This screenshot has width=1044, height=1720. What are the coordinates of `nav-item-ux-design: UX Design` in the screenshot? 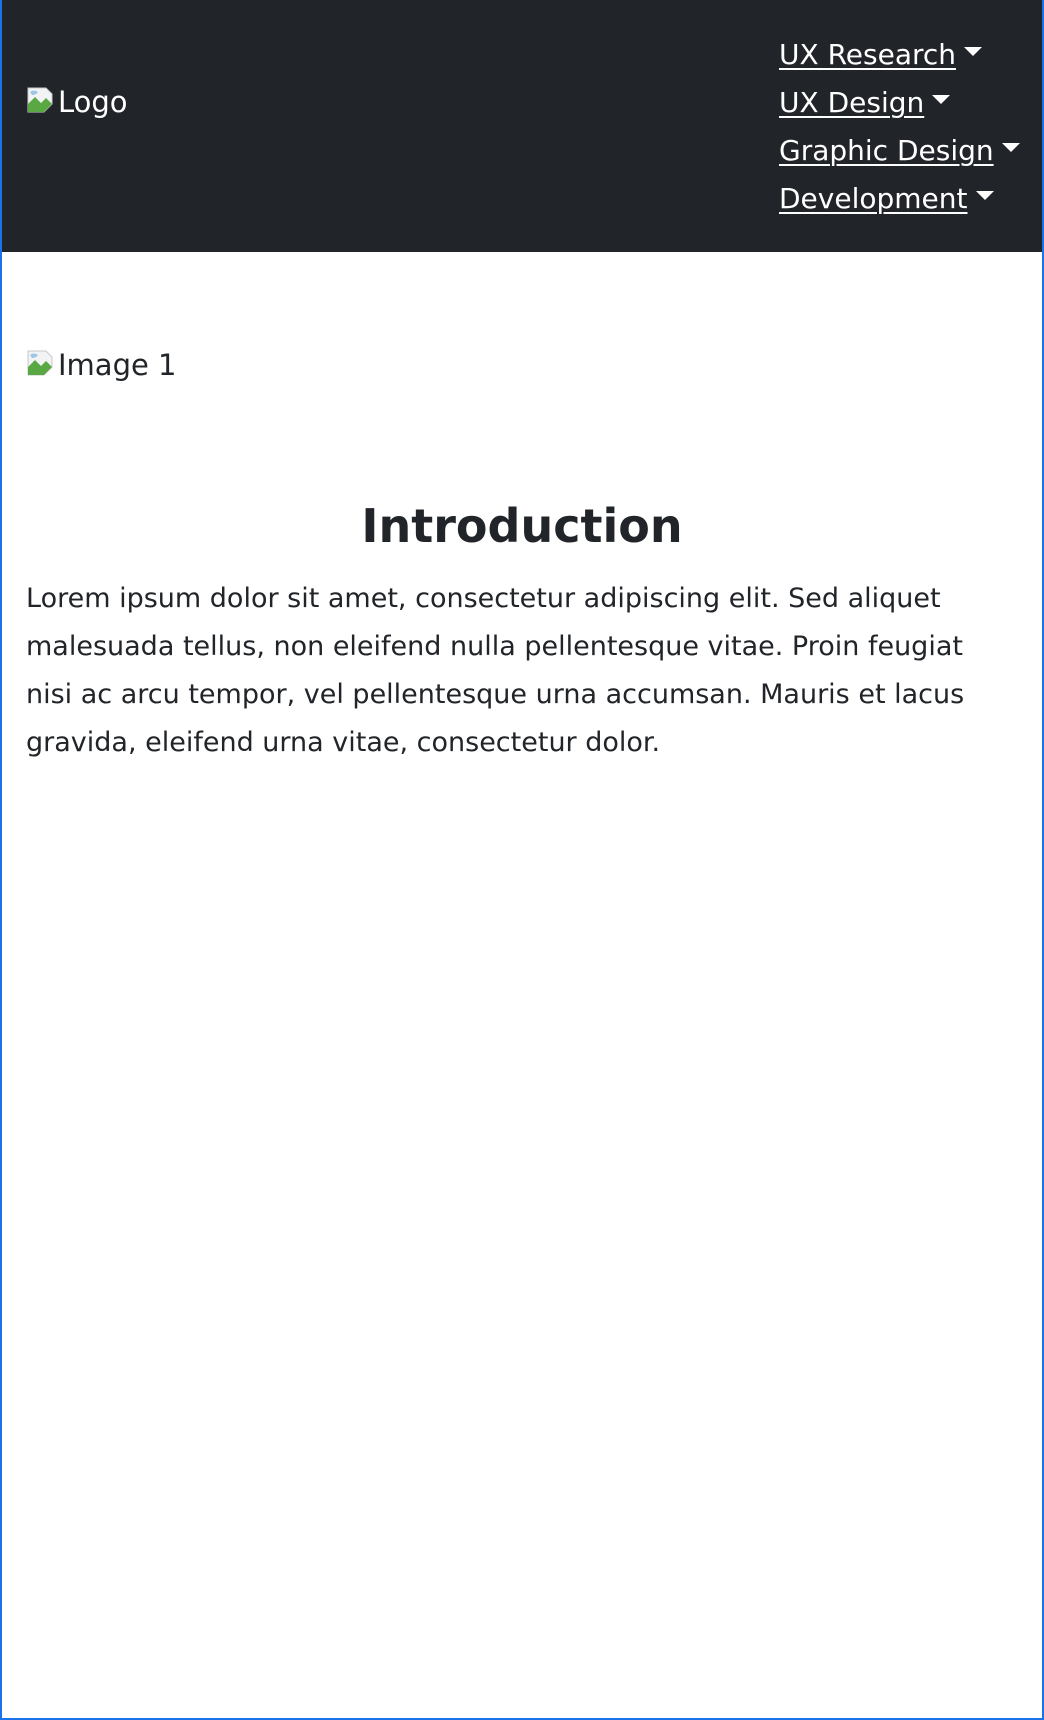 It's located at (899, 102).